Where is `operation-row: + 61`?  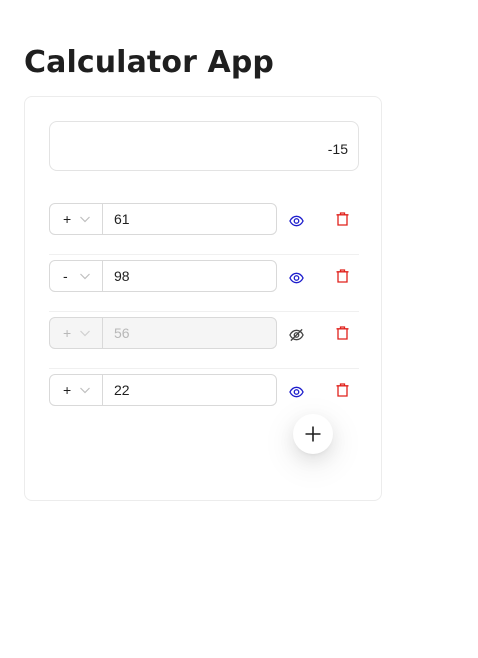 operation-row: + 61 is located at coordinates (204, 226).